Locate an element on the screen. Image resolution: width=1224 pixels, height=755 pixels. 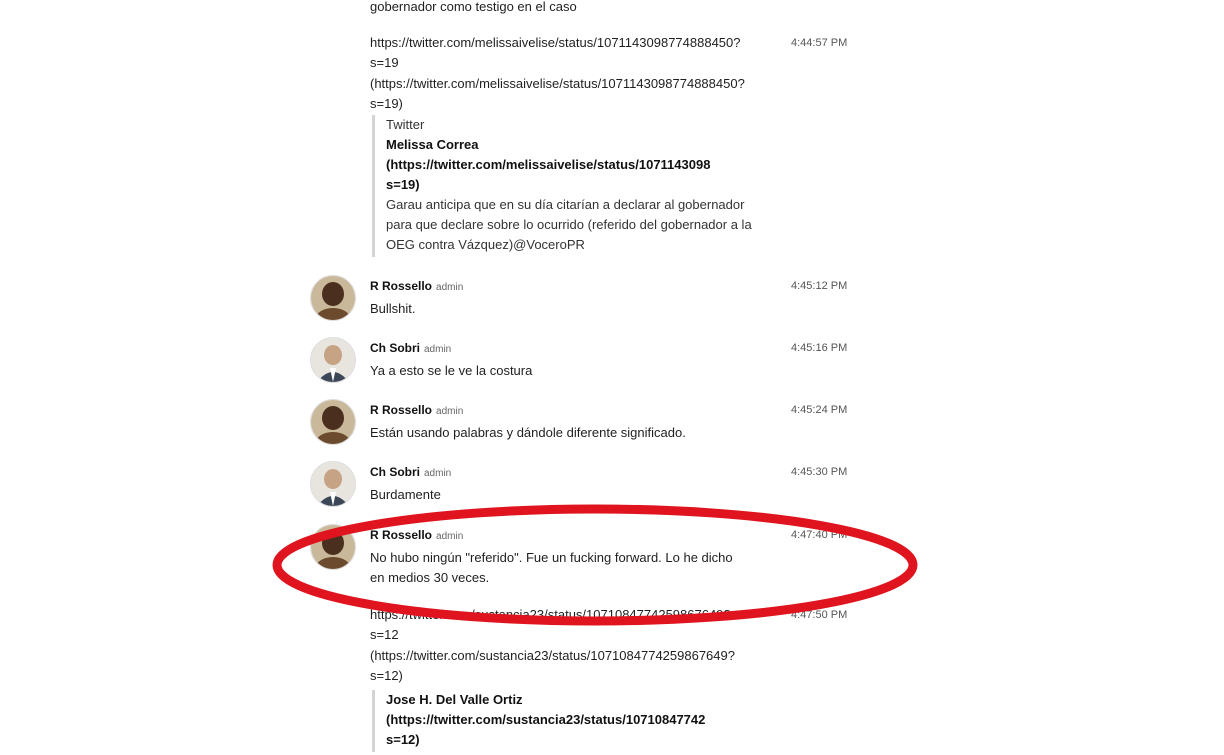
message-timestamp: 4:45:24 PM is located at coordinates (819, 410).